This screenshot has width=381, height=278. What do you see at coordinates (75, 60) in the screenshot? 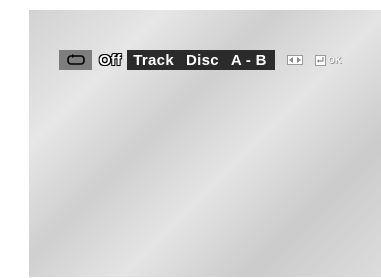
I see `repeat-icon` at bounding box center [75, 60].